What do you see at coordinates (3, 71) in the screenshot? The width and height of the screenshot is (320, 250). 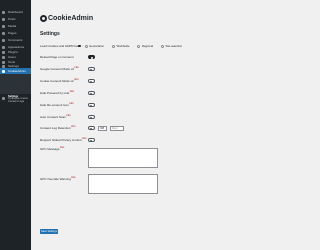 I see `cookie-icon` at bounding box center [3, 71].